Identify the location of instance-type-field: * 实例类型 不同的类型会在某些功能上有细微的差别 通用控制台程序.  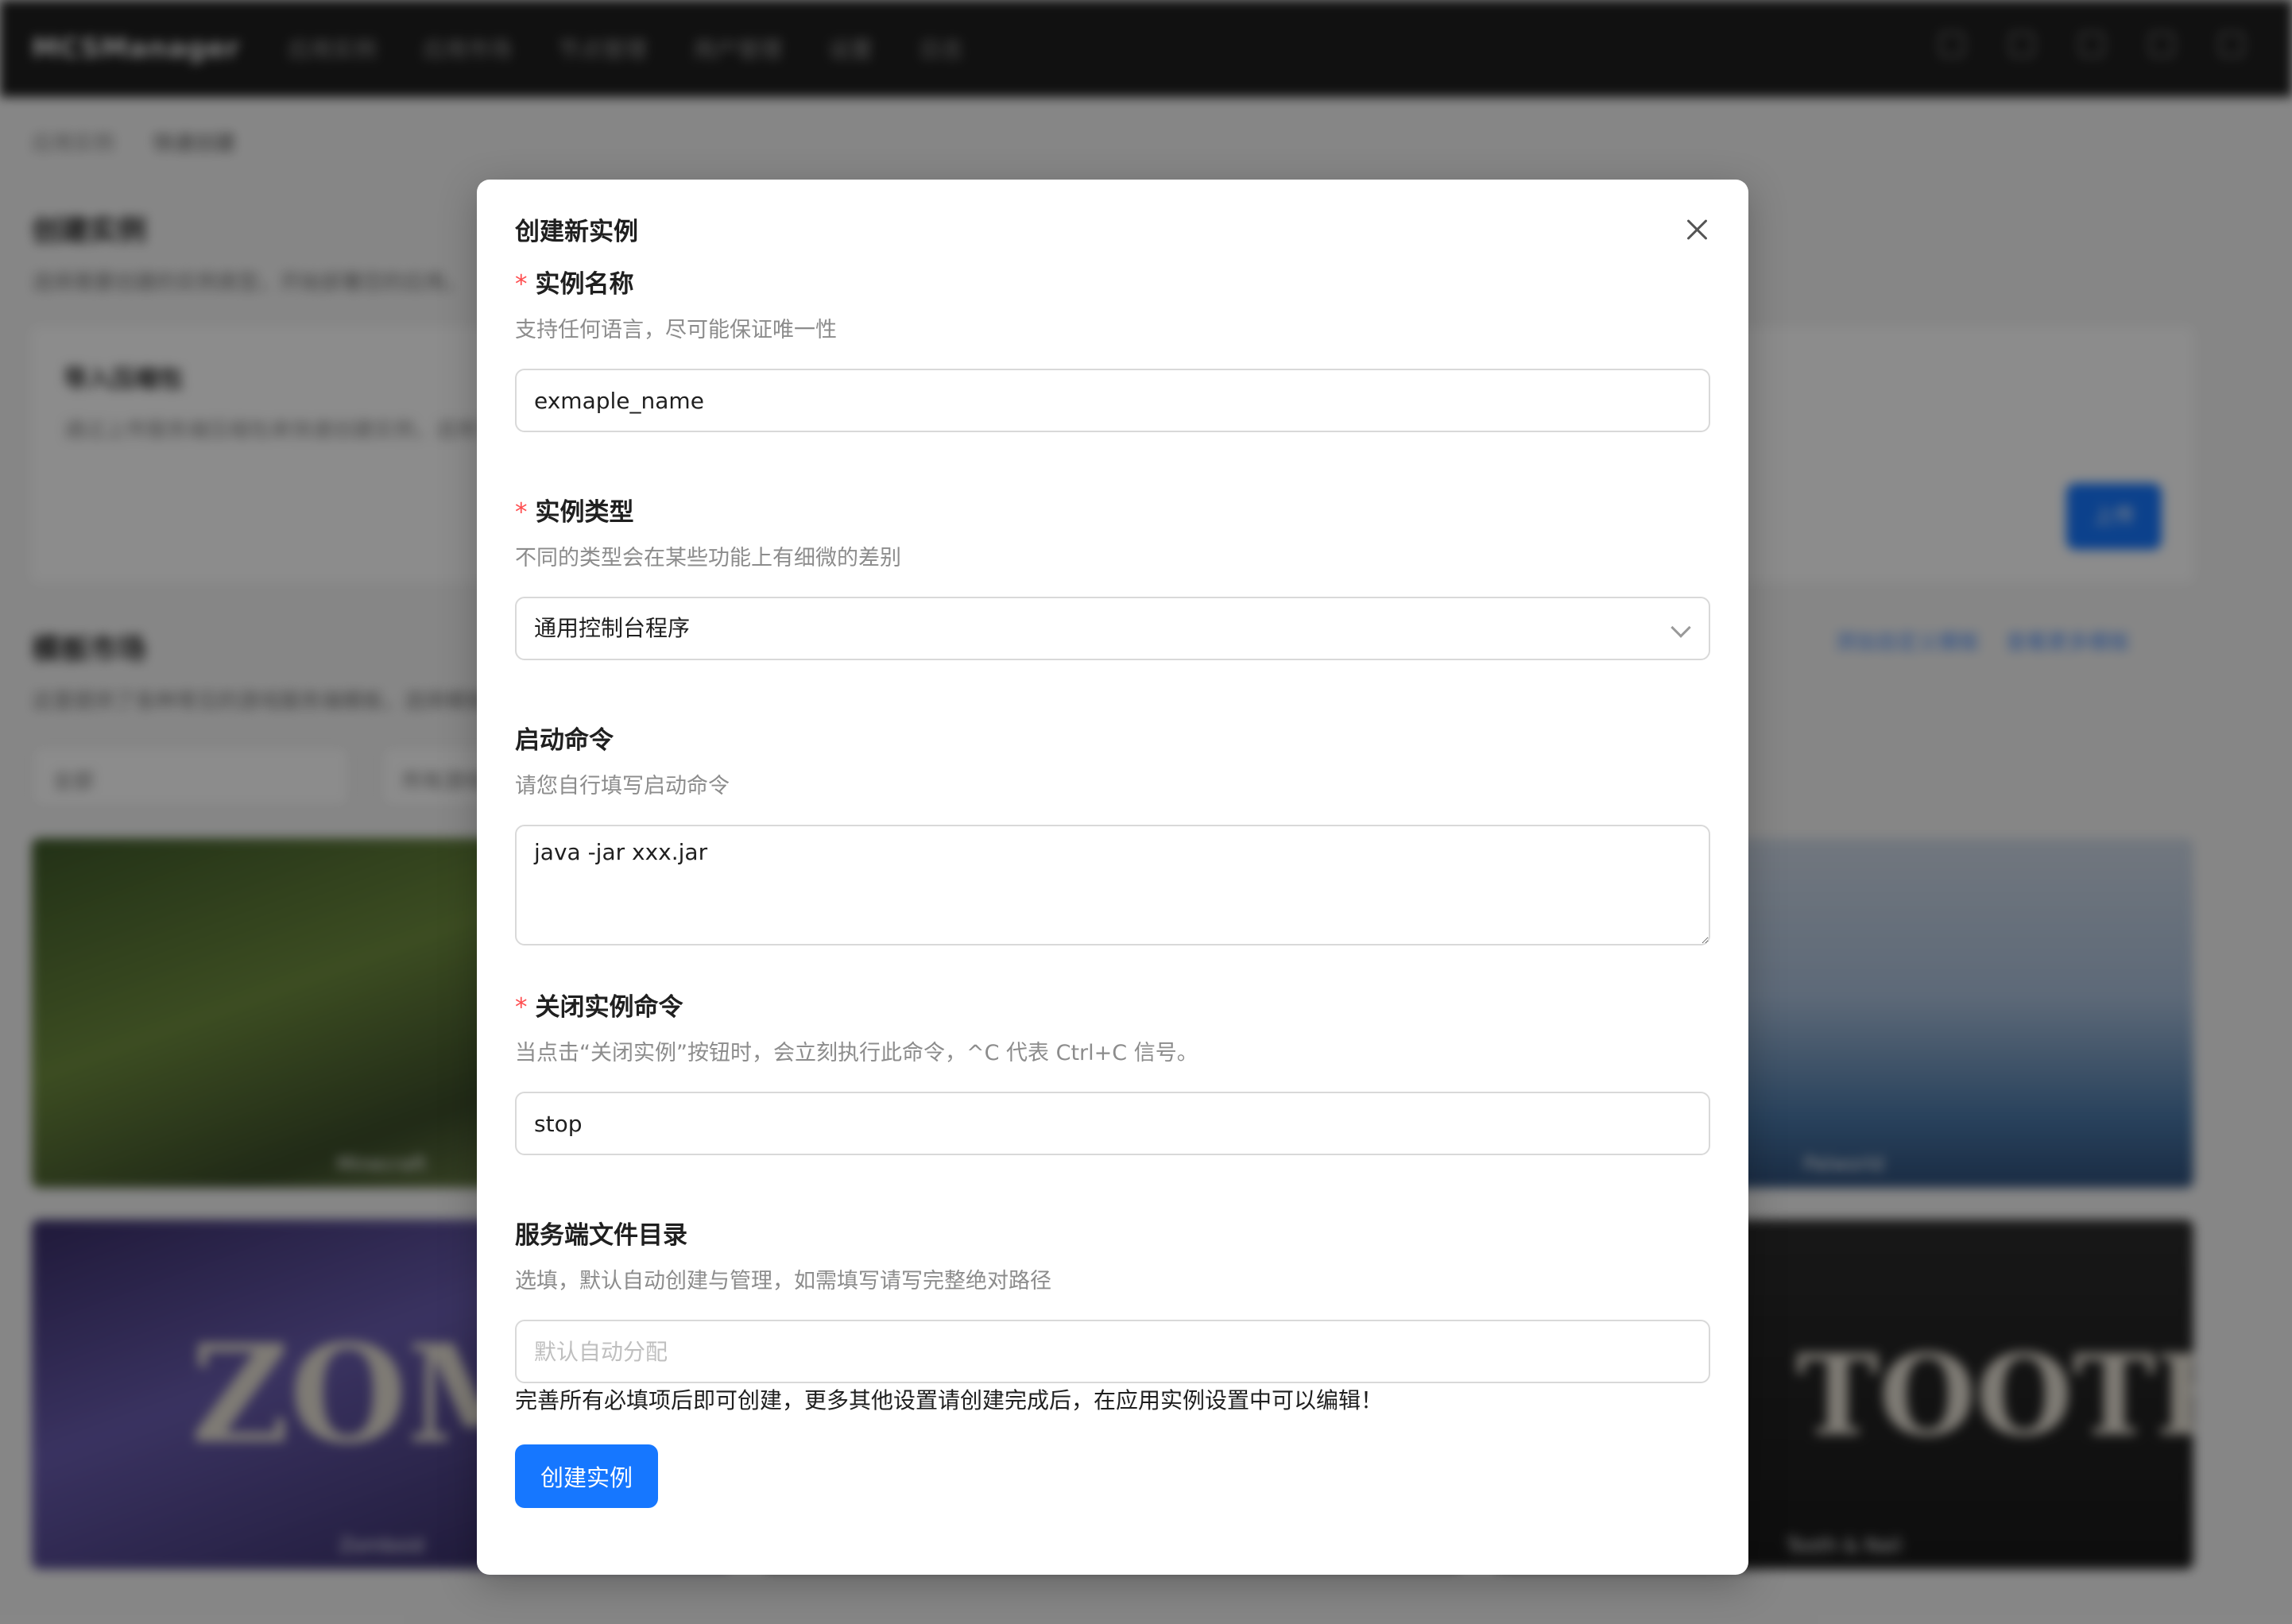
(1112, 577).